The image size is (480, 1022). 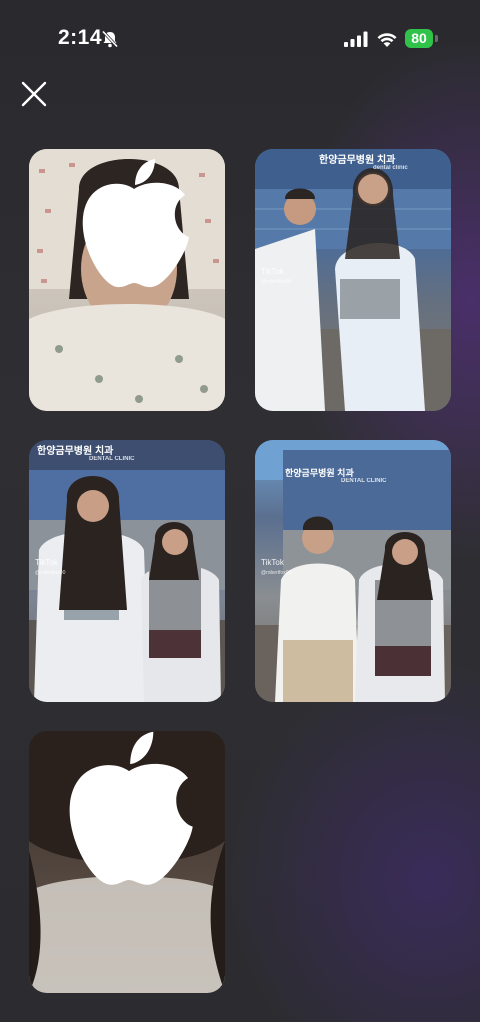 I want to click on clock-time: 2:14, so click(x=80, y=37).